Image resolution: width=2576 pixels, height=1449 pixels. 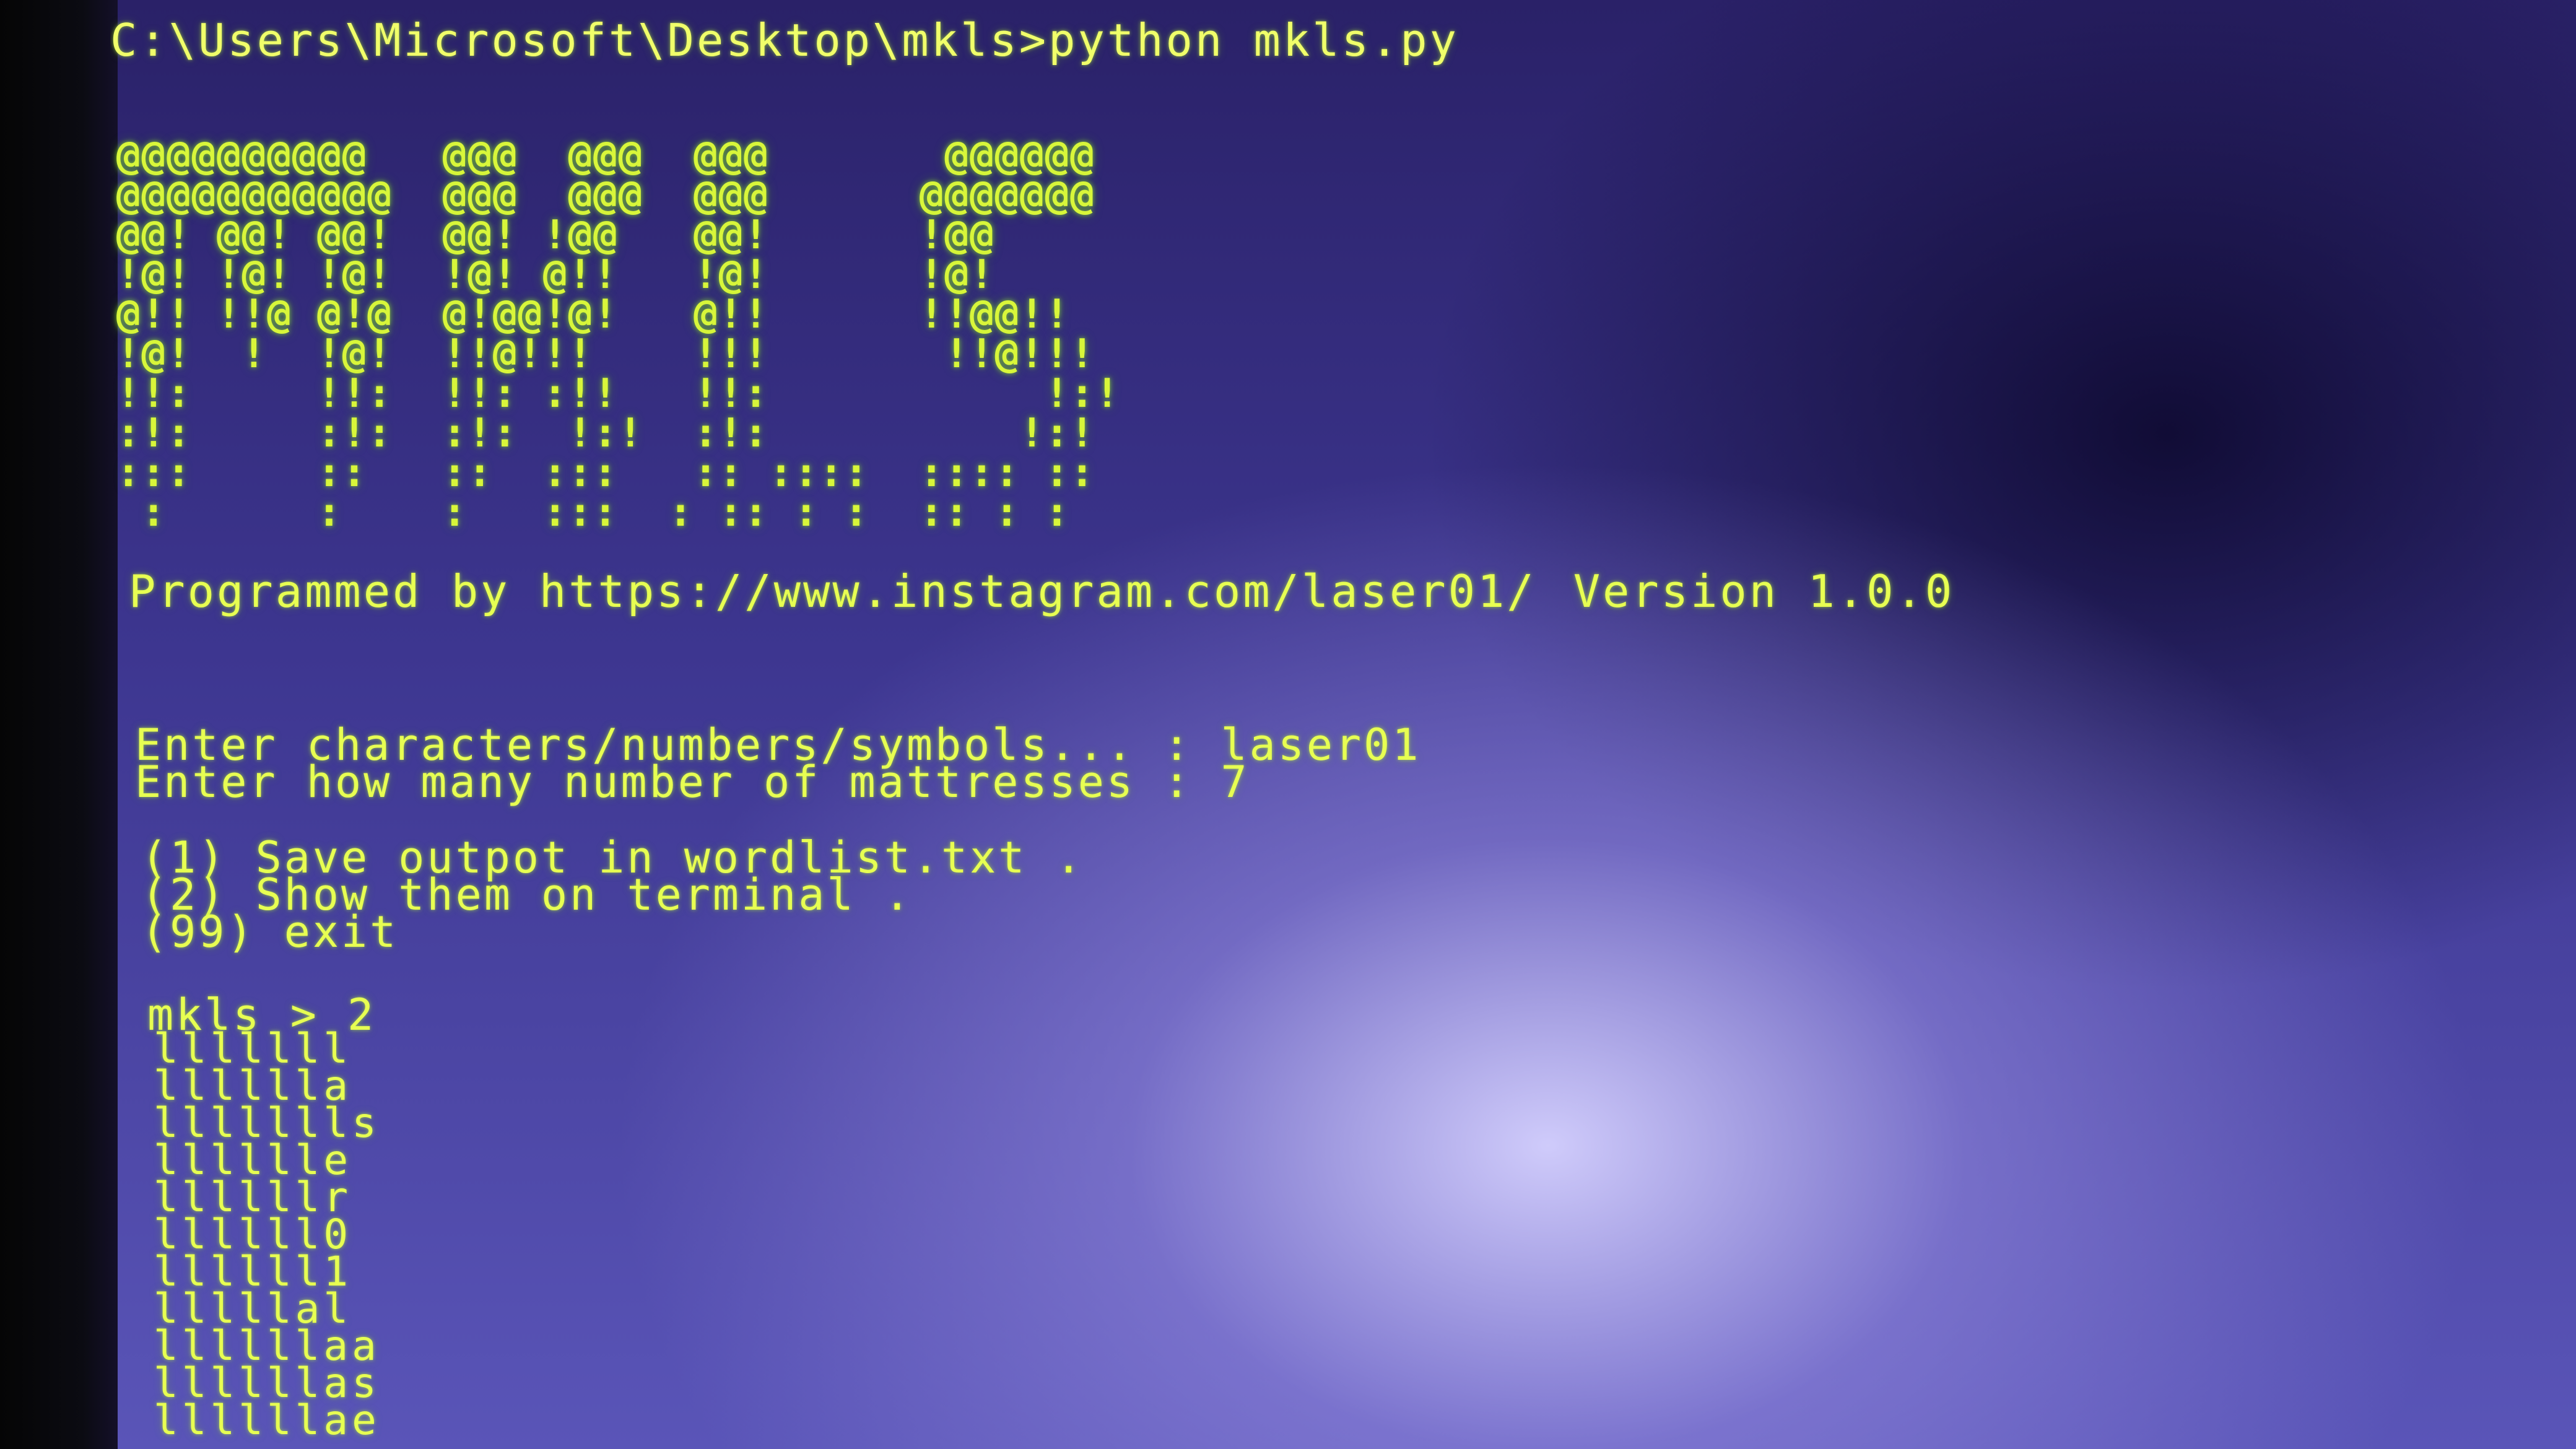 I want to click on output-line: llllllae, so click(x=267, y=1420).